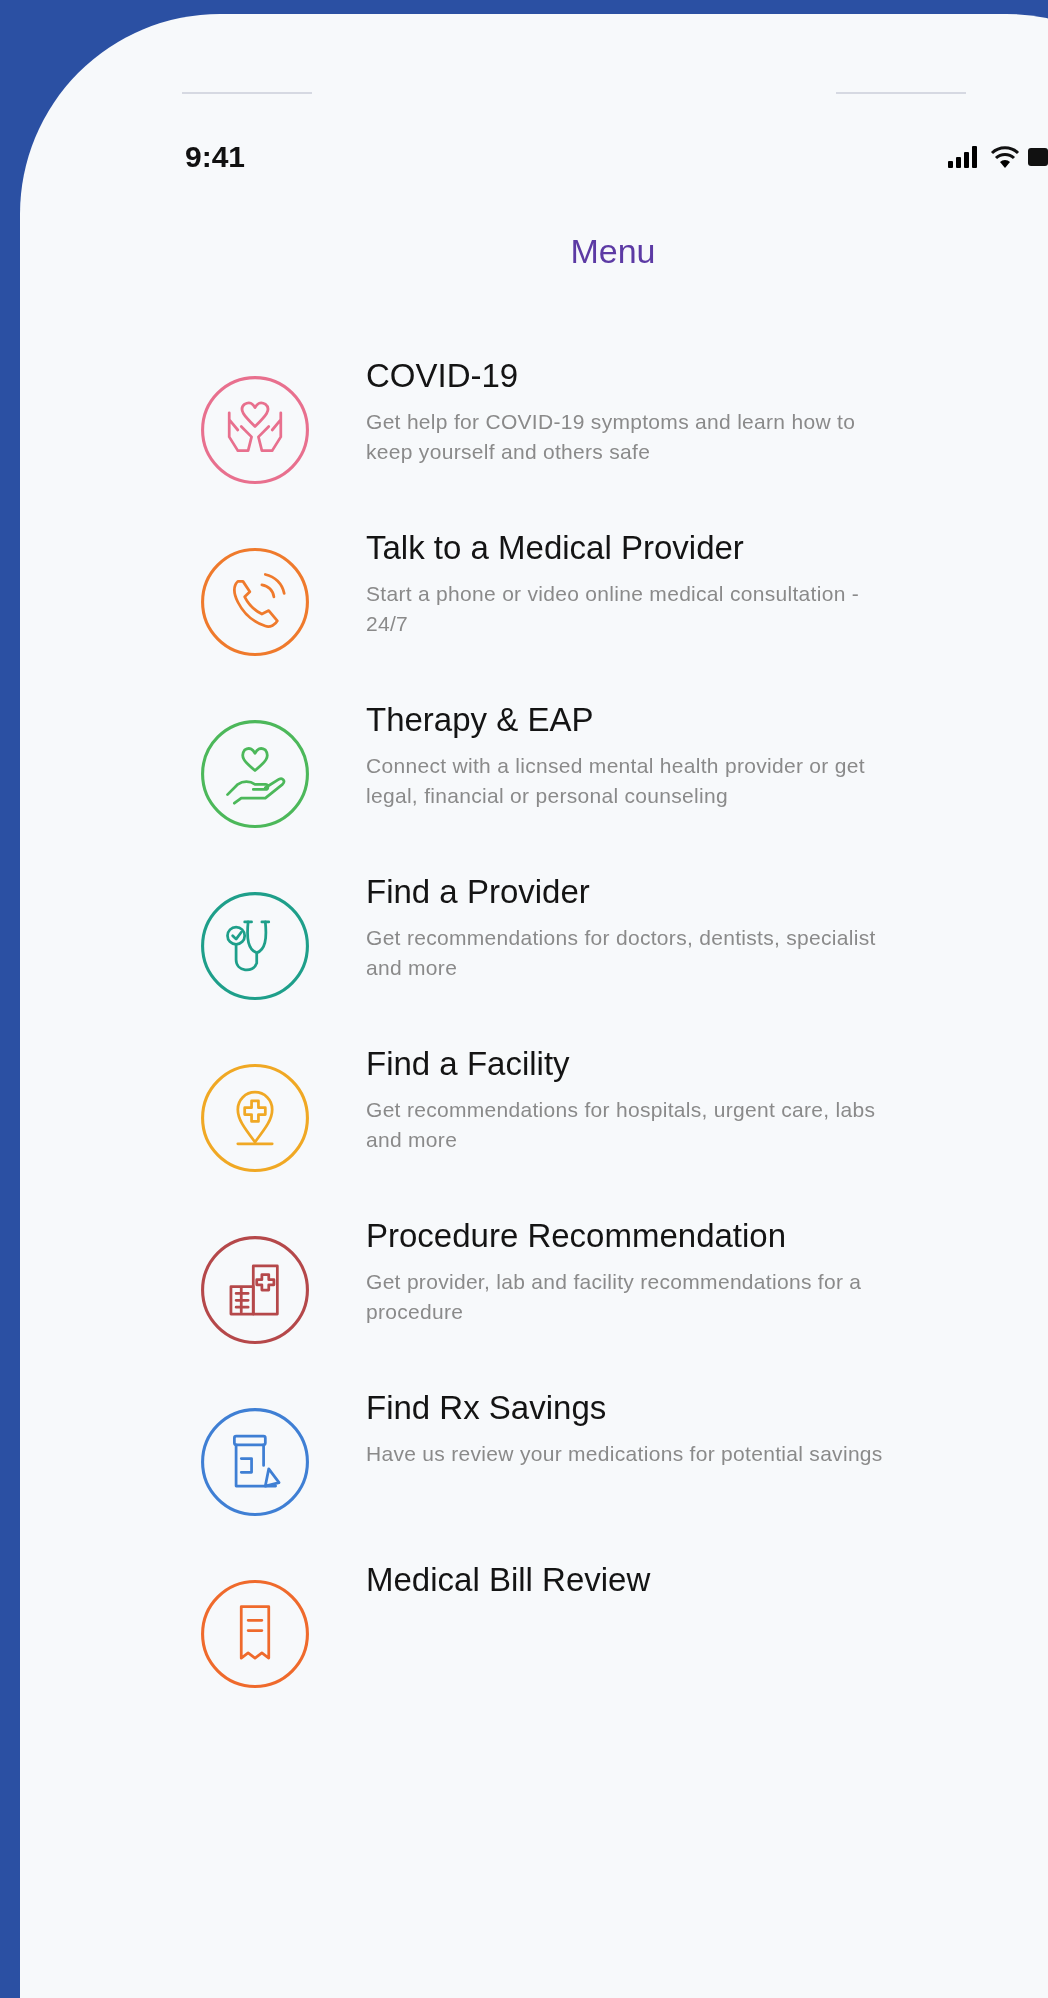 The image size is (1048, 1998). Describe the element at coordinates (1038, 157) in the screenshot. I see `battery-icon` at that location.